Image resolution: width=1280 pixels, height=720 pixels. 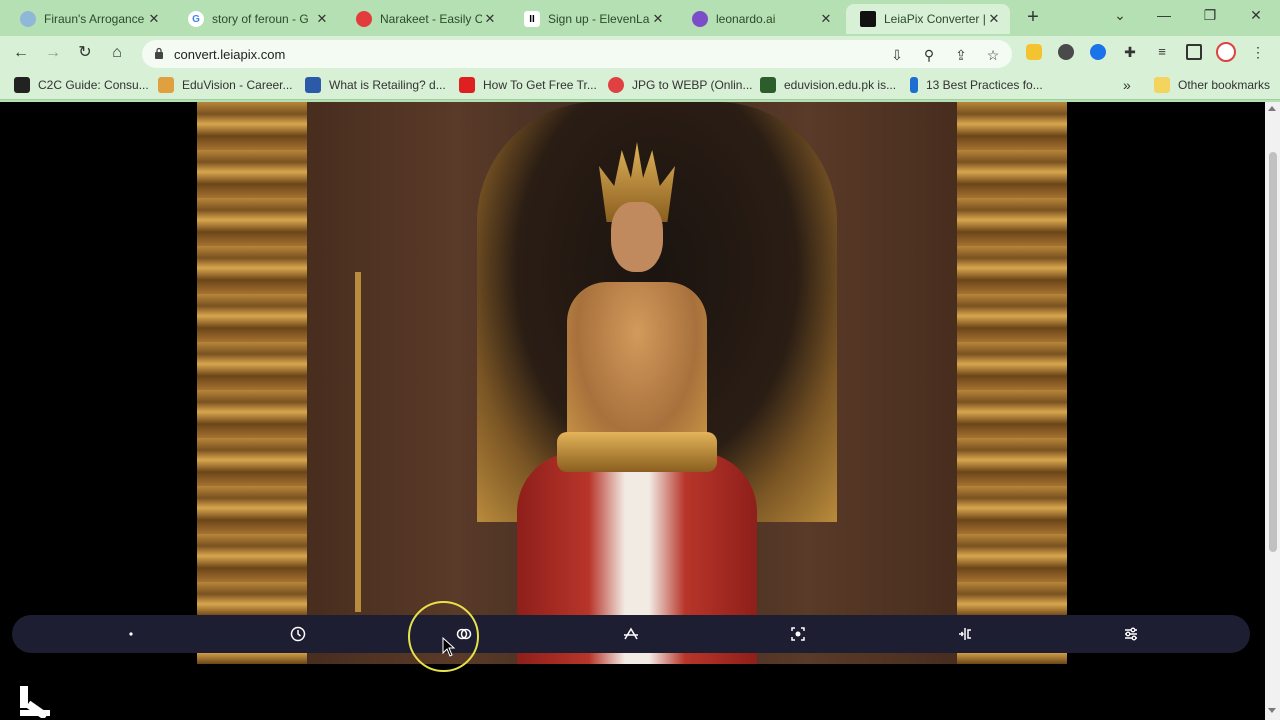 What do you see at coordinates (1012, 383) in the screenshot?
I see `golden-pillar-right` at bounding box center [1012, 383].